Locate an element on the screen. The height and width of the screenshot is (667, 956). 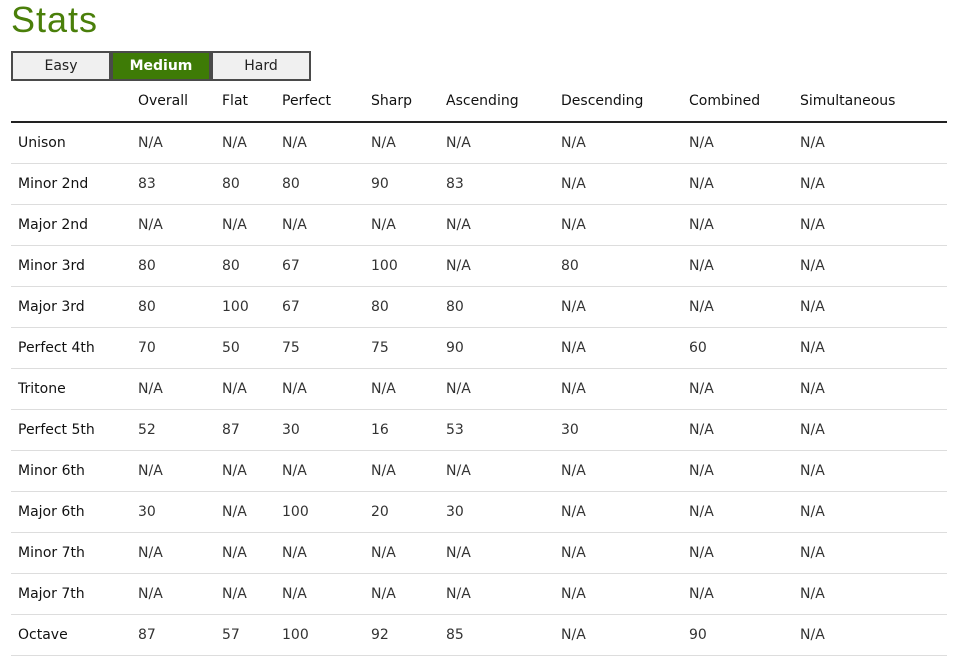
table-row: Minor 6th N/A N/A N/A N/A N/A N/A N/A N/A is located at coordinates (479, 471).